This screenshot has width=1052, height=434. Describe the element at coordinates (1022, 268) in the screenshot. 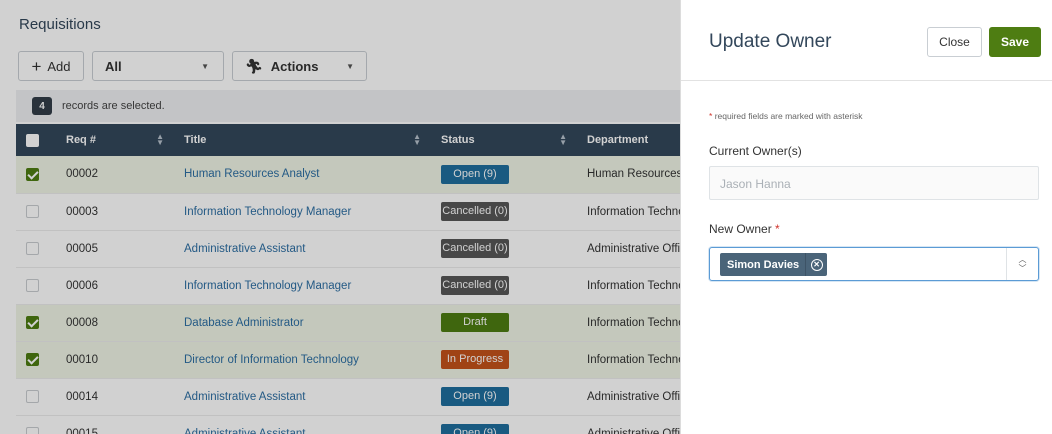

I see `chevron-down-icon: ﹀` at that location.